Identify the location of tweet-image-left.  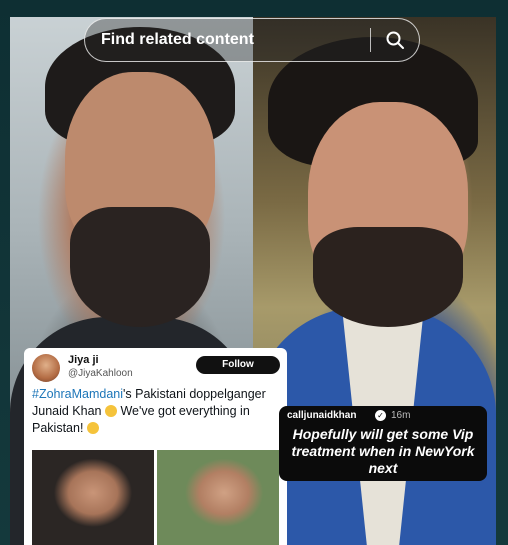
(93, 497).